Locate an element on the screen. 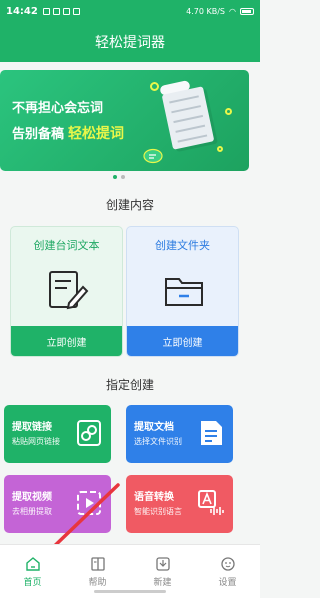  create-text-card: 创建台词文本 立即创建 is located at coordinates (66, 291).